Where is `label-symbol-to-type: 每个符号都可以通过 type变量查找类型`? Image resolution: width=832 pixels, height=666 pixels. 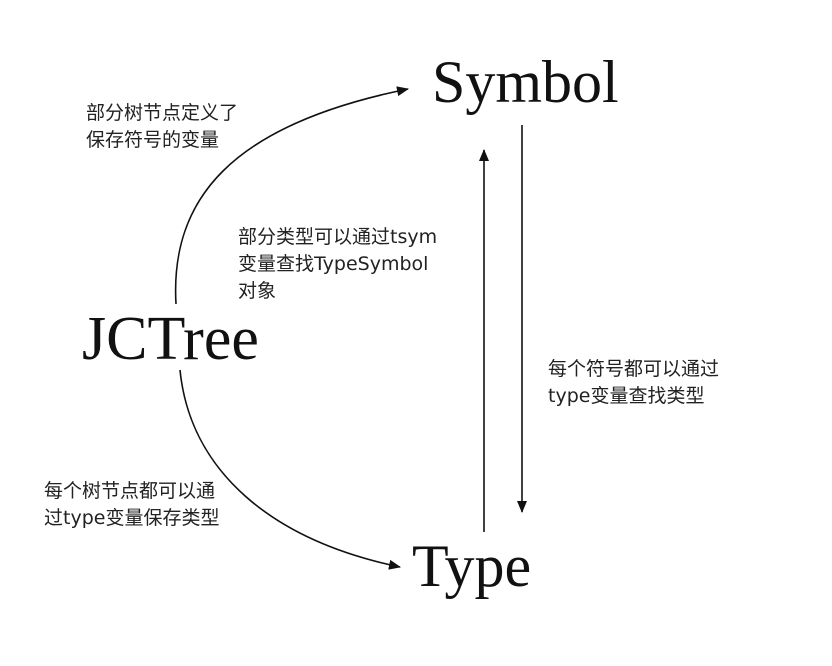 label-symbol-to-type: 每个符号都可以通过 type变量查找类型 is located at coordinates (633, 383).